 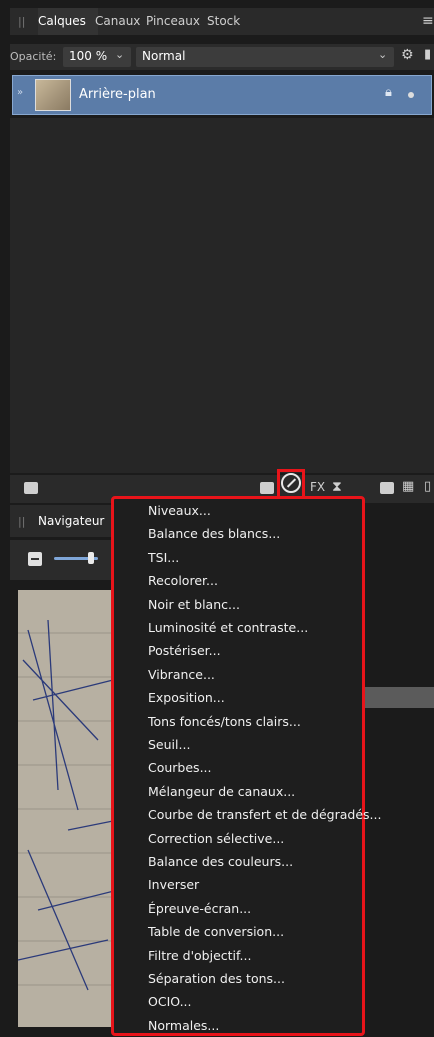 I want to click on minus-icon, so click(x=35, y=559).